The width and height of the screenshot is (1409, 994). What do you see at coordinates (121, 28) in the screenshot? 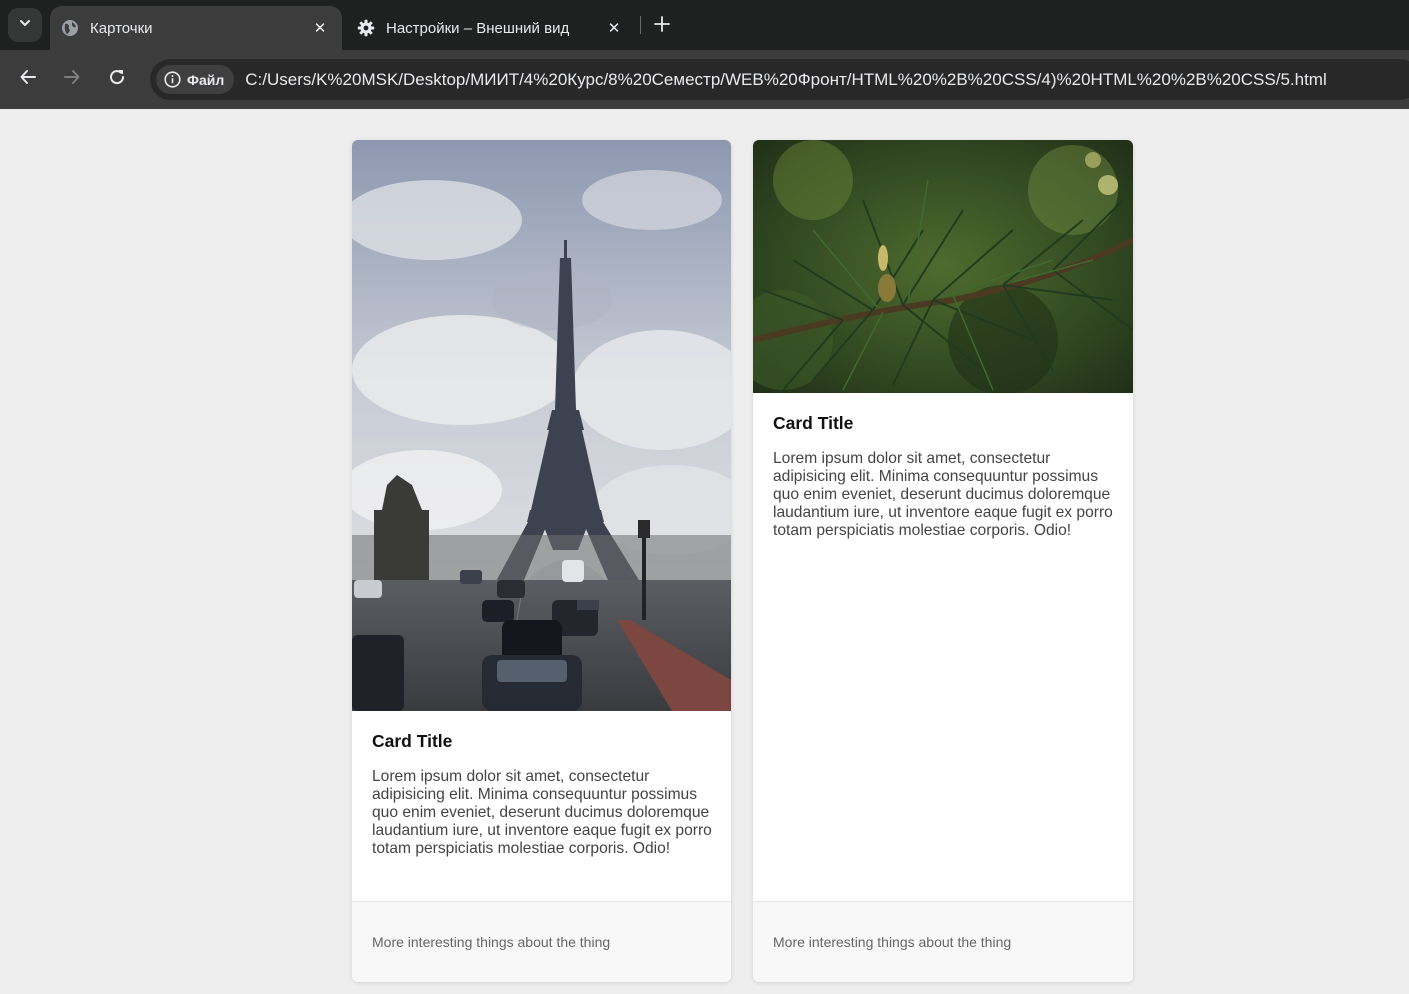
I see `tab-title: Карточки` at bounding box center [121, 28].